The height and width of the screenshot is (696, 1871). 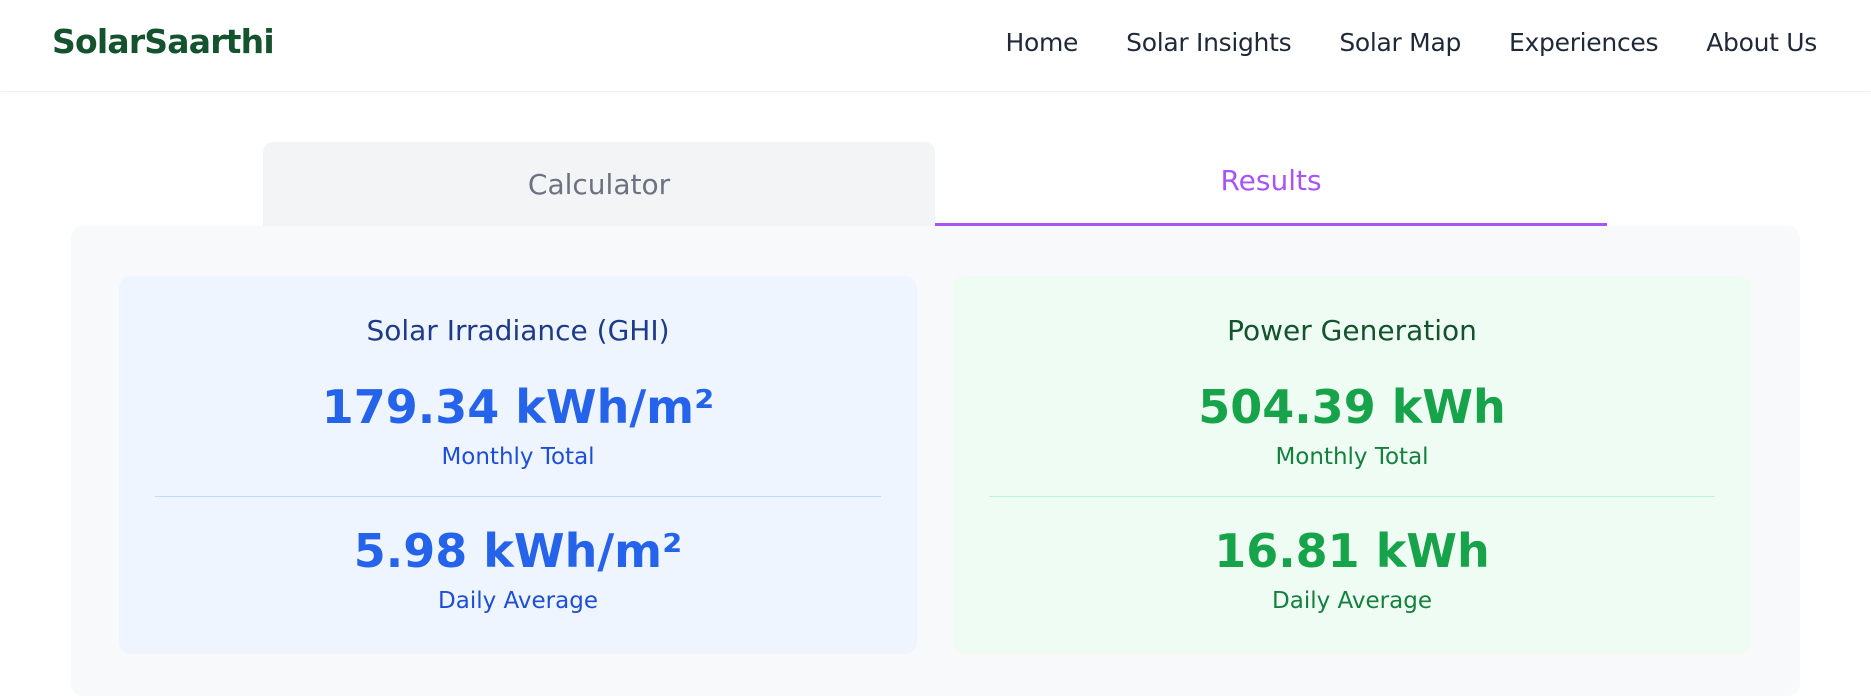 What do you see at coordinates (1042, 42) in the screenshot?
I see `nav-link-home: Home` at bounding box center [1042, 42].